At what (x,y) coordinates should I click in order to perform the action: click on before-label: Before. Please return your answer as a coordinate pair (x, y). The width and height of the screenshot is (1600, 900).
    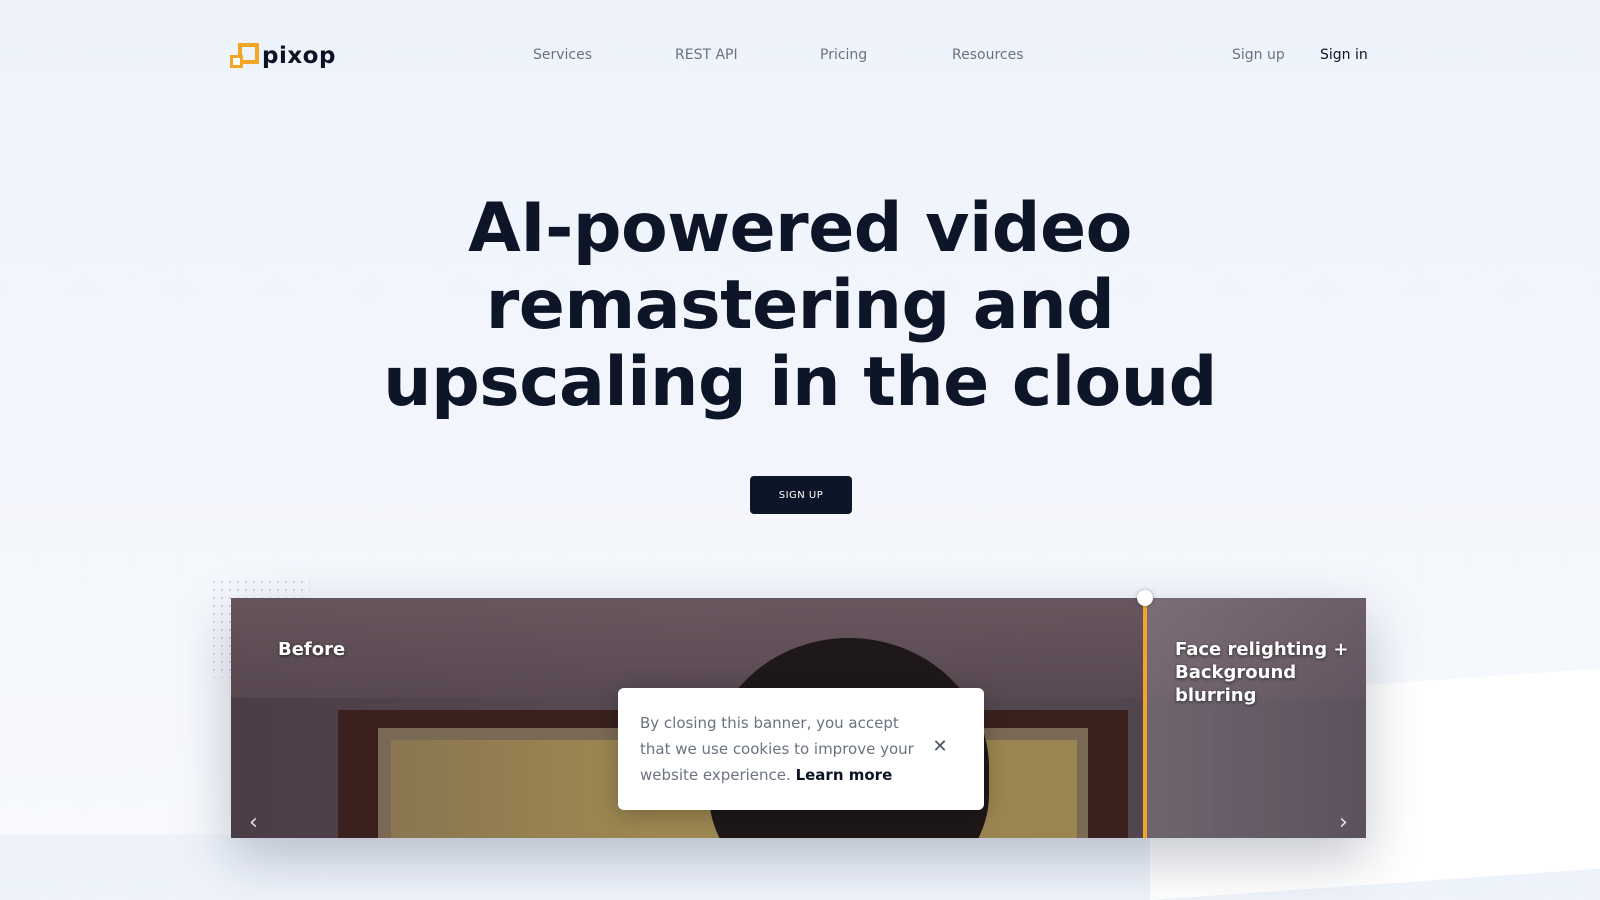
    Looking at the image, I should click on (312, 649).